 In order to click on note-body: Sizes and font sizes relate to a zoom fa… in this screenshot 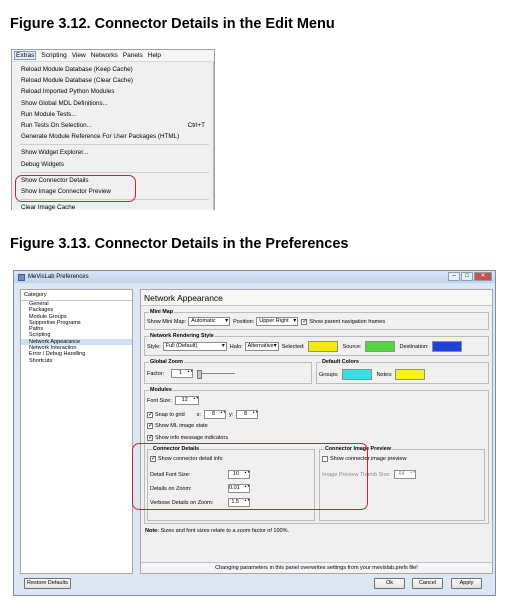, I will do `click(224, 531)`.